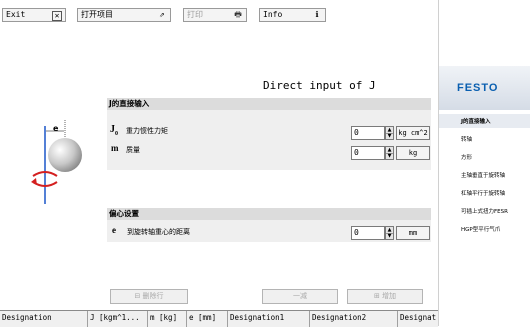 This screenshot has height=327, width=530. What do you see at coordinates (292, 15) in the screenshot?
I see `info-button: Info ℹ` at bounding box center [292, 15].